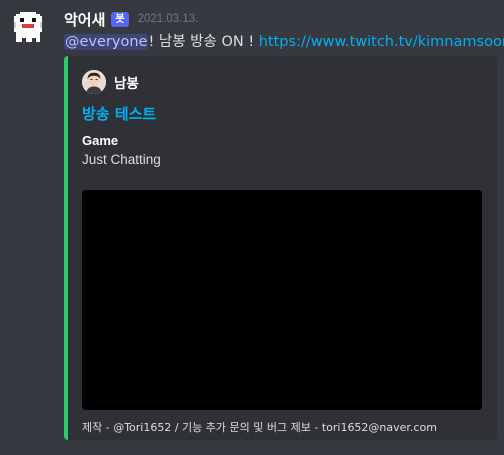 The image size is (504, 455). What do you see at coordinates (131, 19) in the screenshot?
I see `message-header: 악어새 봇 2021.03.13.` at bounding box center [131, 19].